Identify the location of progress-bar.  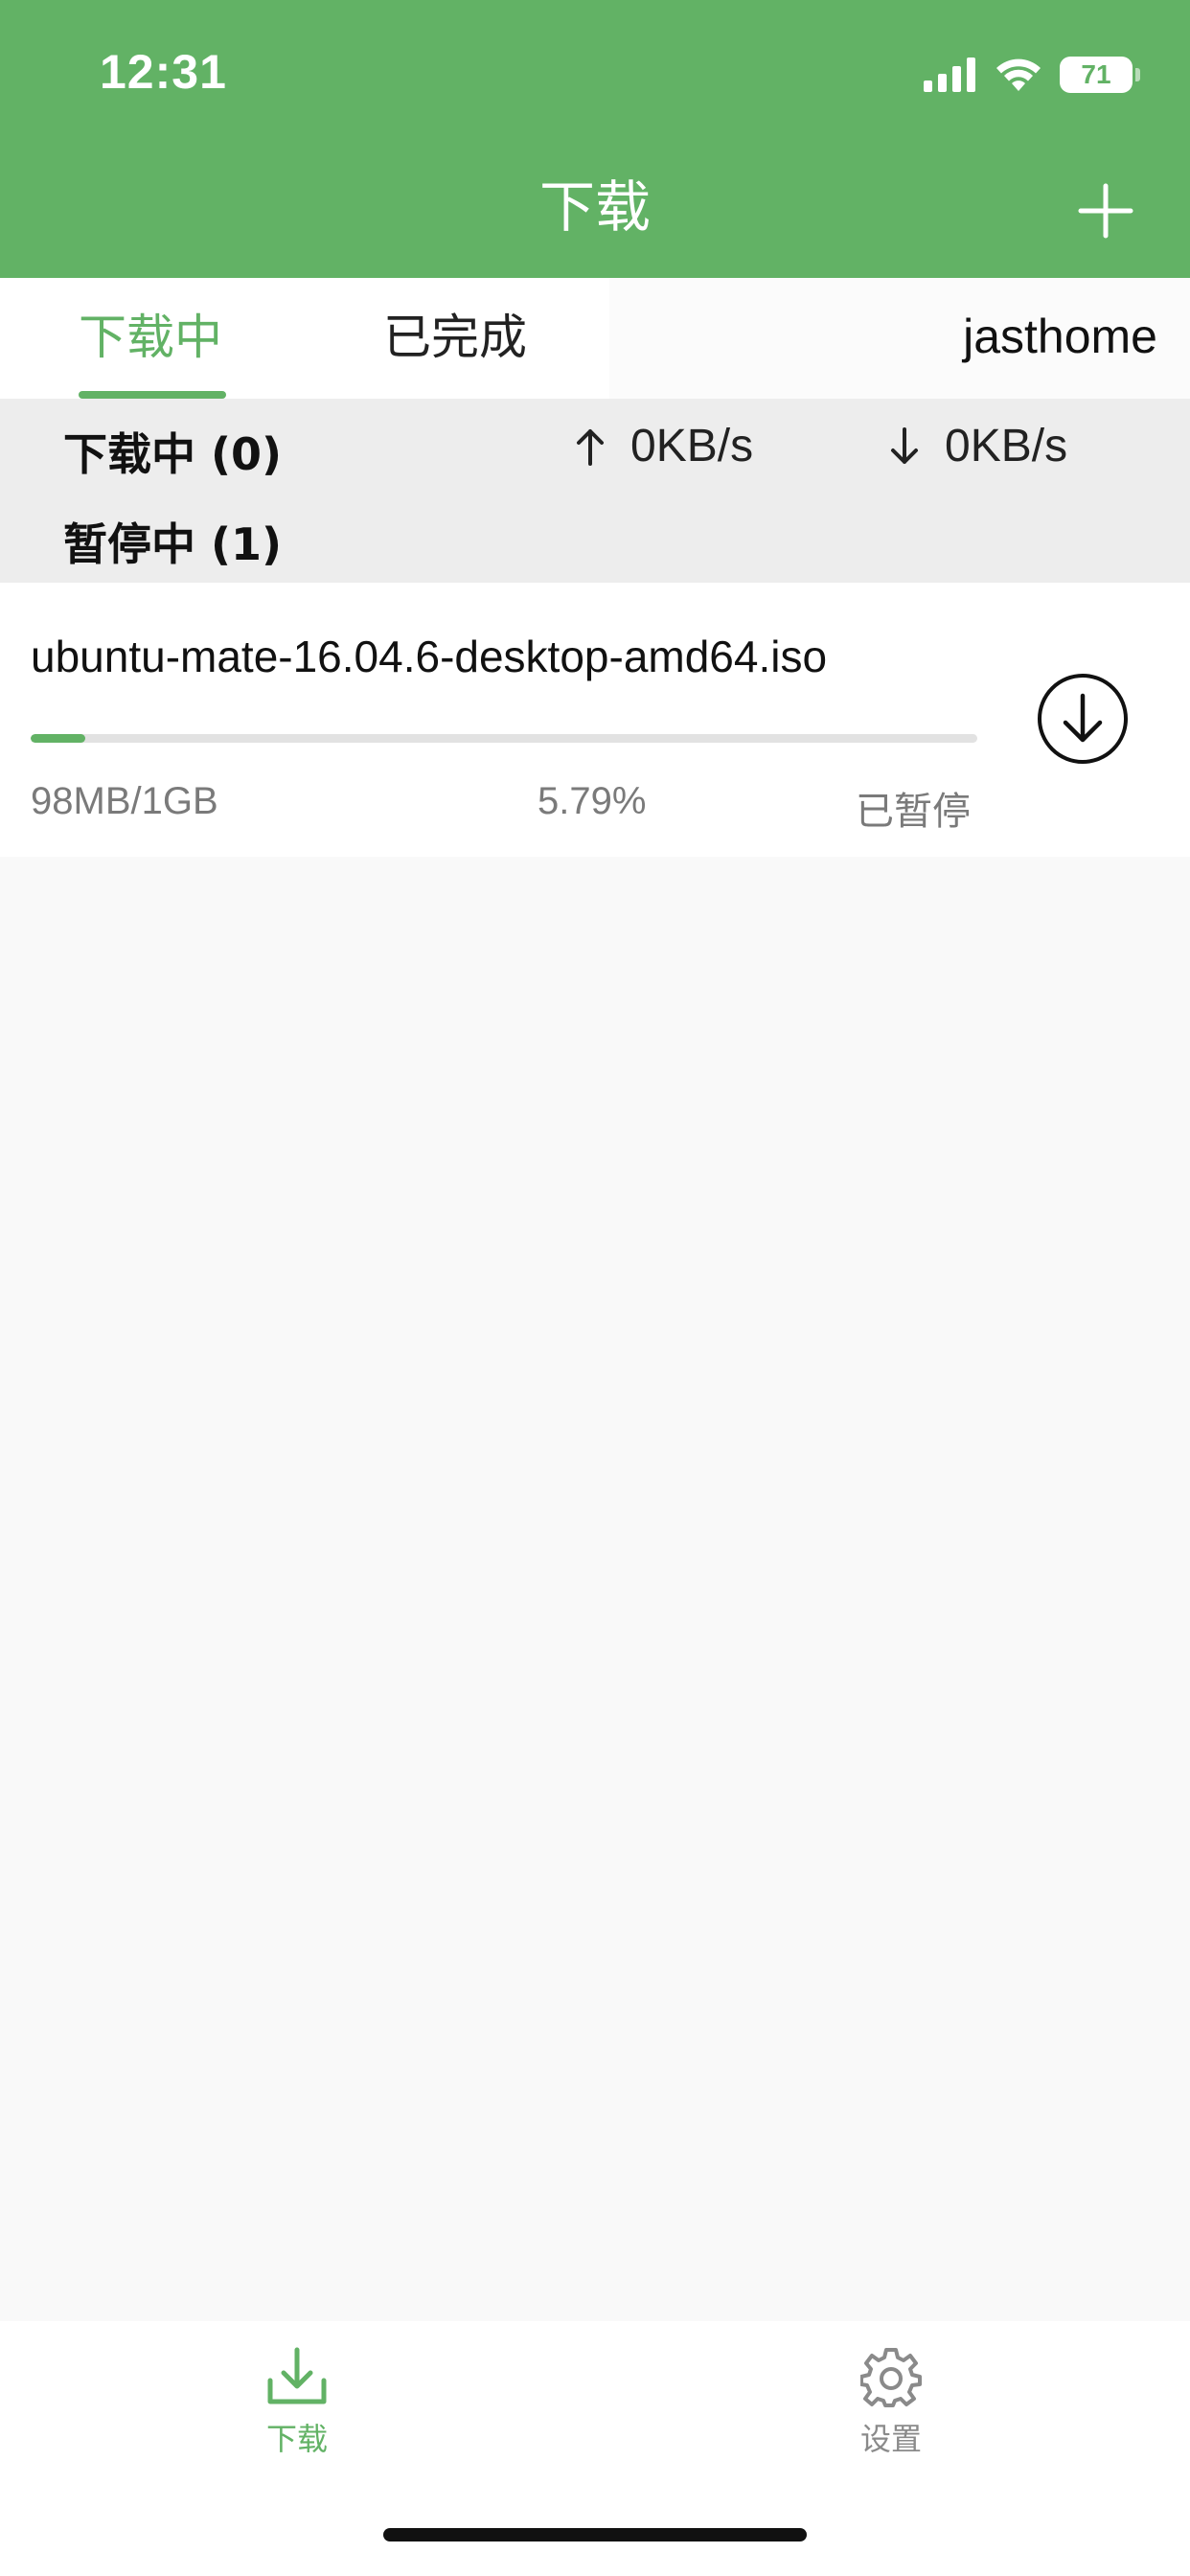
(504, 738).